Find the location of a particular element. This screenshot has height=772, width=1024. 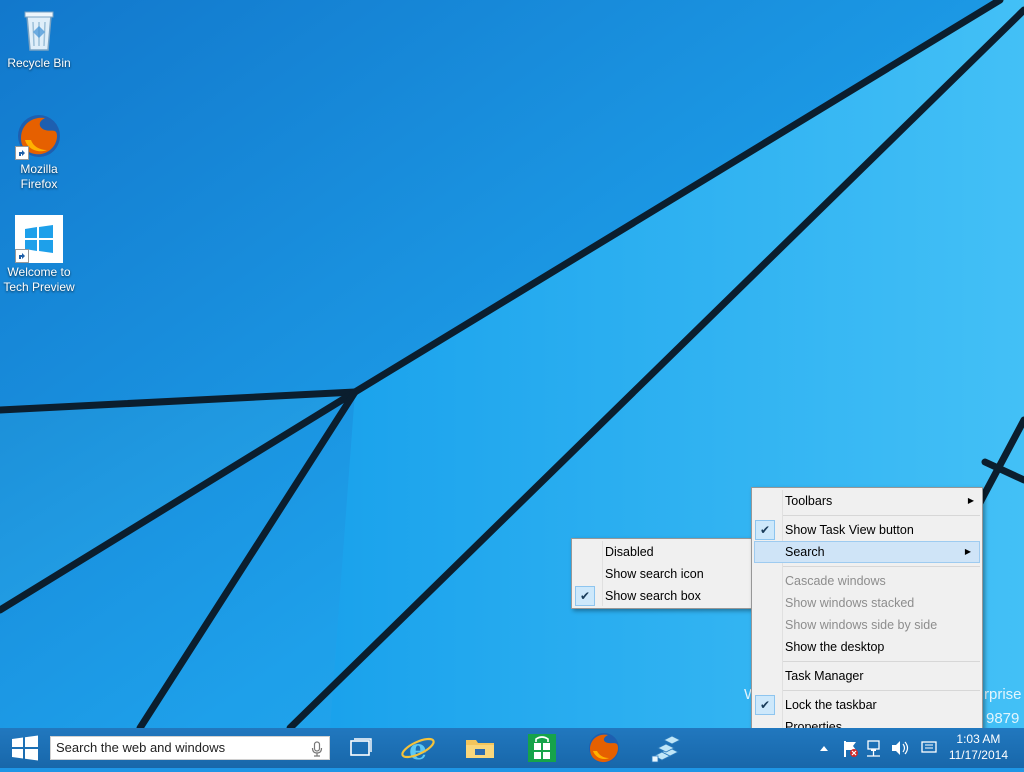

show-hidden-icons-icon is located at coordinates (824, 748).